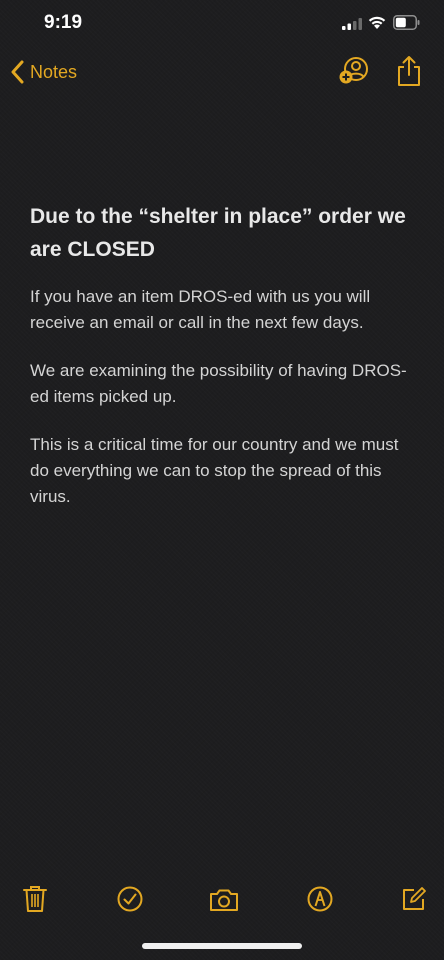 The image size is (444, 960). I want to click on share-icon, so click(409, 71).